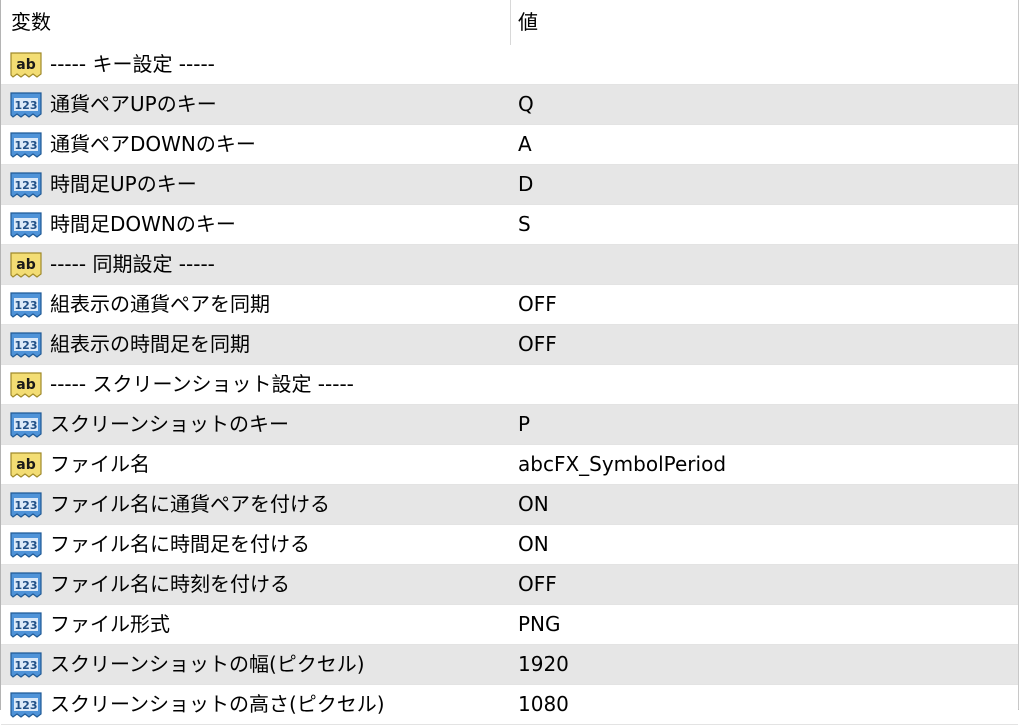 The image size is (1019, 725). What do you see at coordinates (524, 224) in the screenshot?
I see `parameter-value: S` at bounding box center [524, 224].